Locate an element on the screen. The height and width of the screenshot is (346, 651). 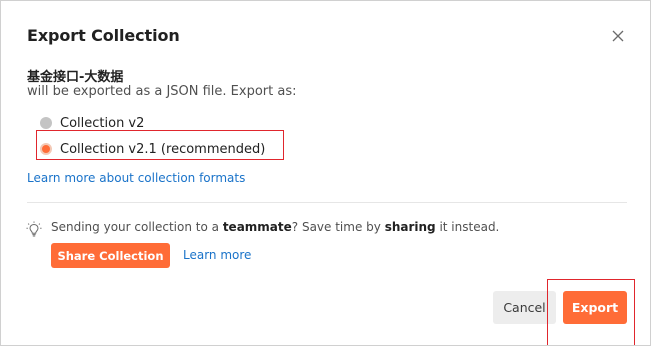
close-icon is located at coordinates (618, 36).